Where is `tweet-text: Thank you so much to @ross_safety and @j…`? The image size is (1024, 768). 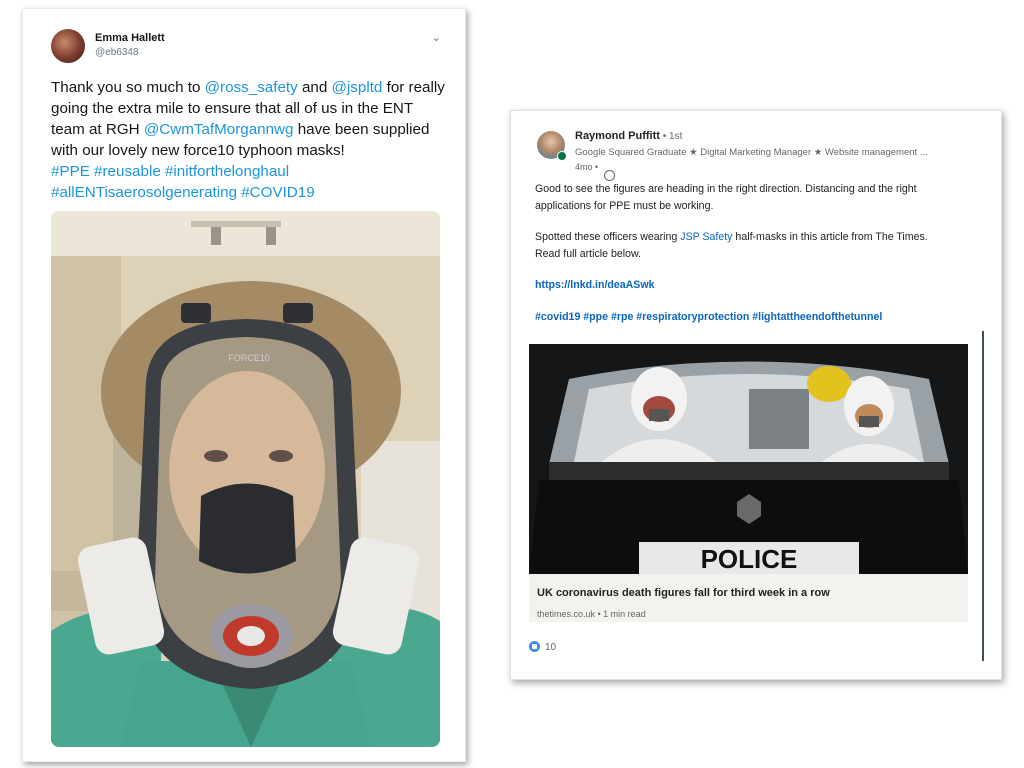
tweet-text: Thank you so much to @ross_safety and @j… is located at coordinates (248, 140).